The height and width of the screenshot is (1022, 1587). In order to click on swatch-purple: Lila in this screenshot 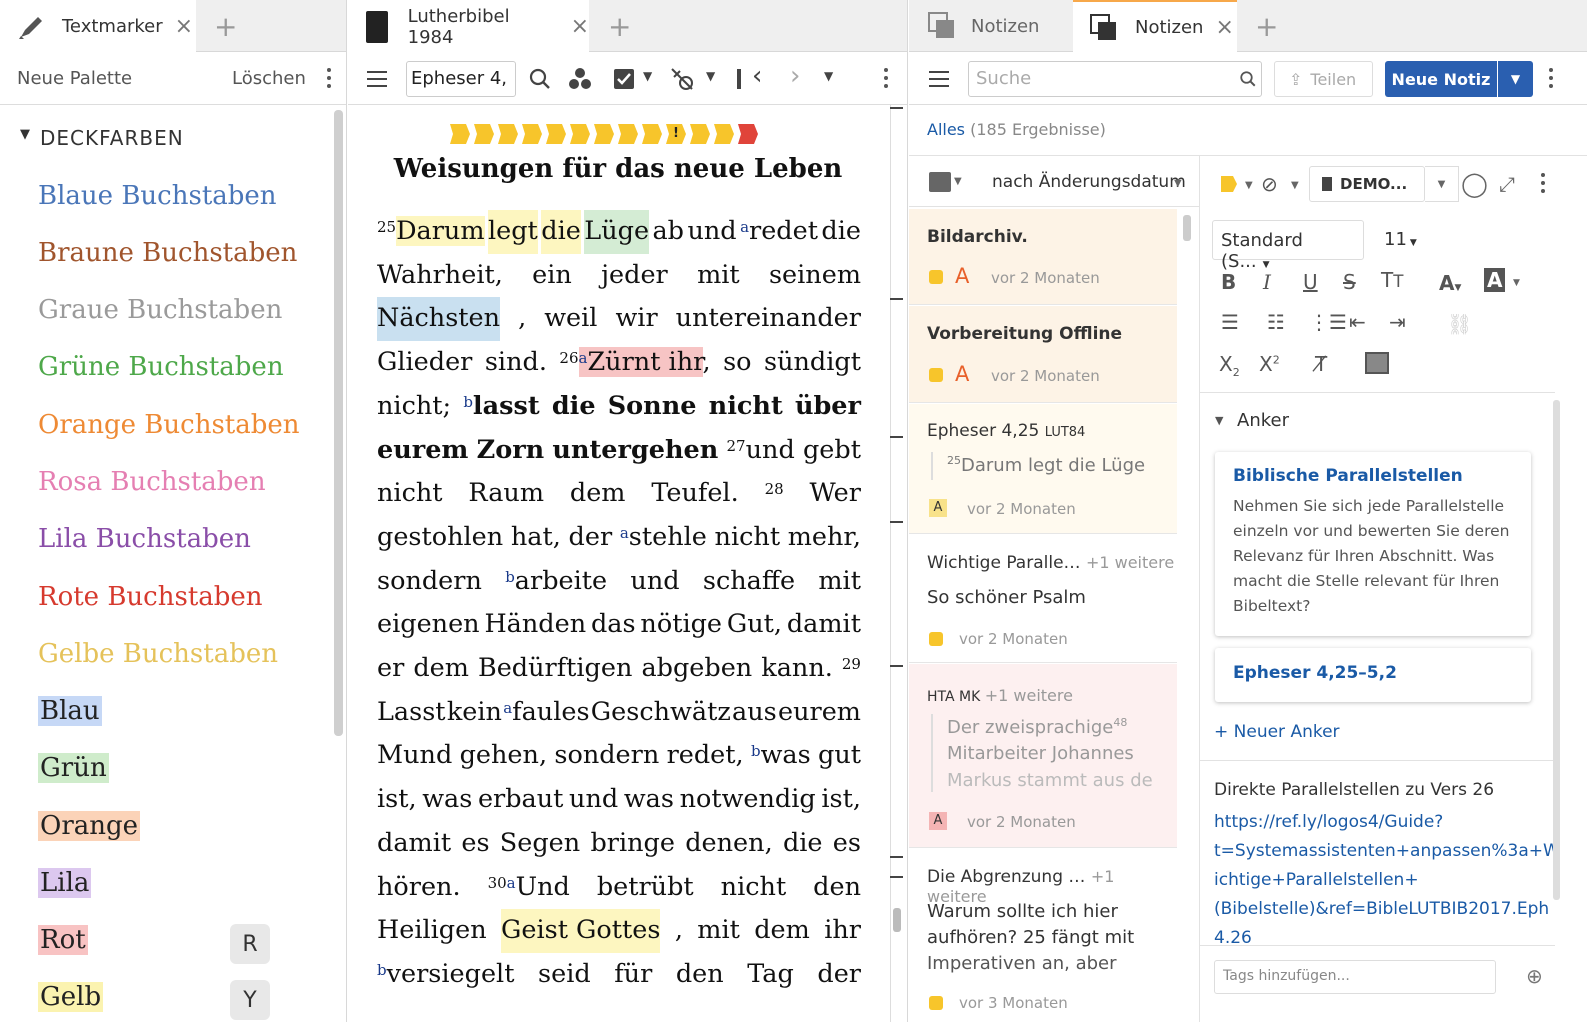, I will do `click(65, 883)`.